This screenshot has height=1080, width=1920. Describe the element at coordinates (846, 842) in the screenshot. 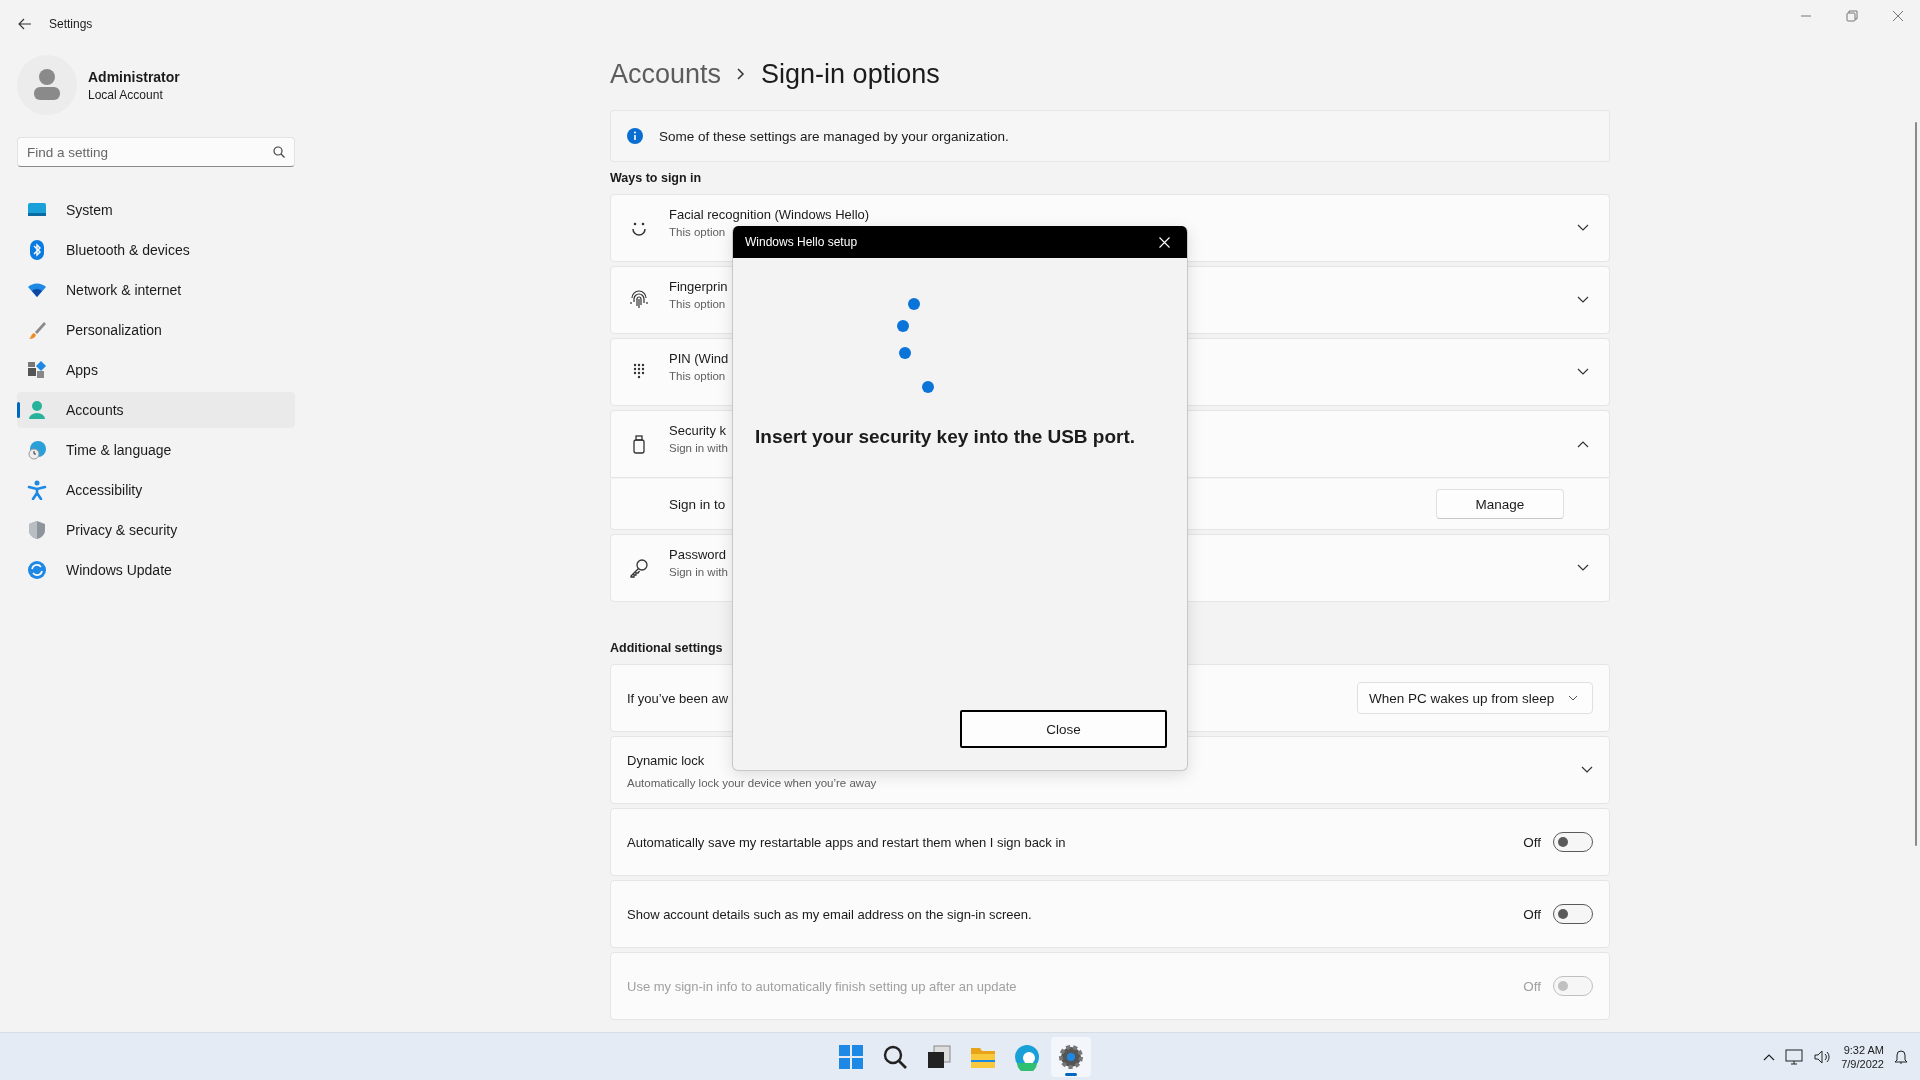

I see `setting-title: Automatically save my restartable apps and restart them when I sign back in` at that location.